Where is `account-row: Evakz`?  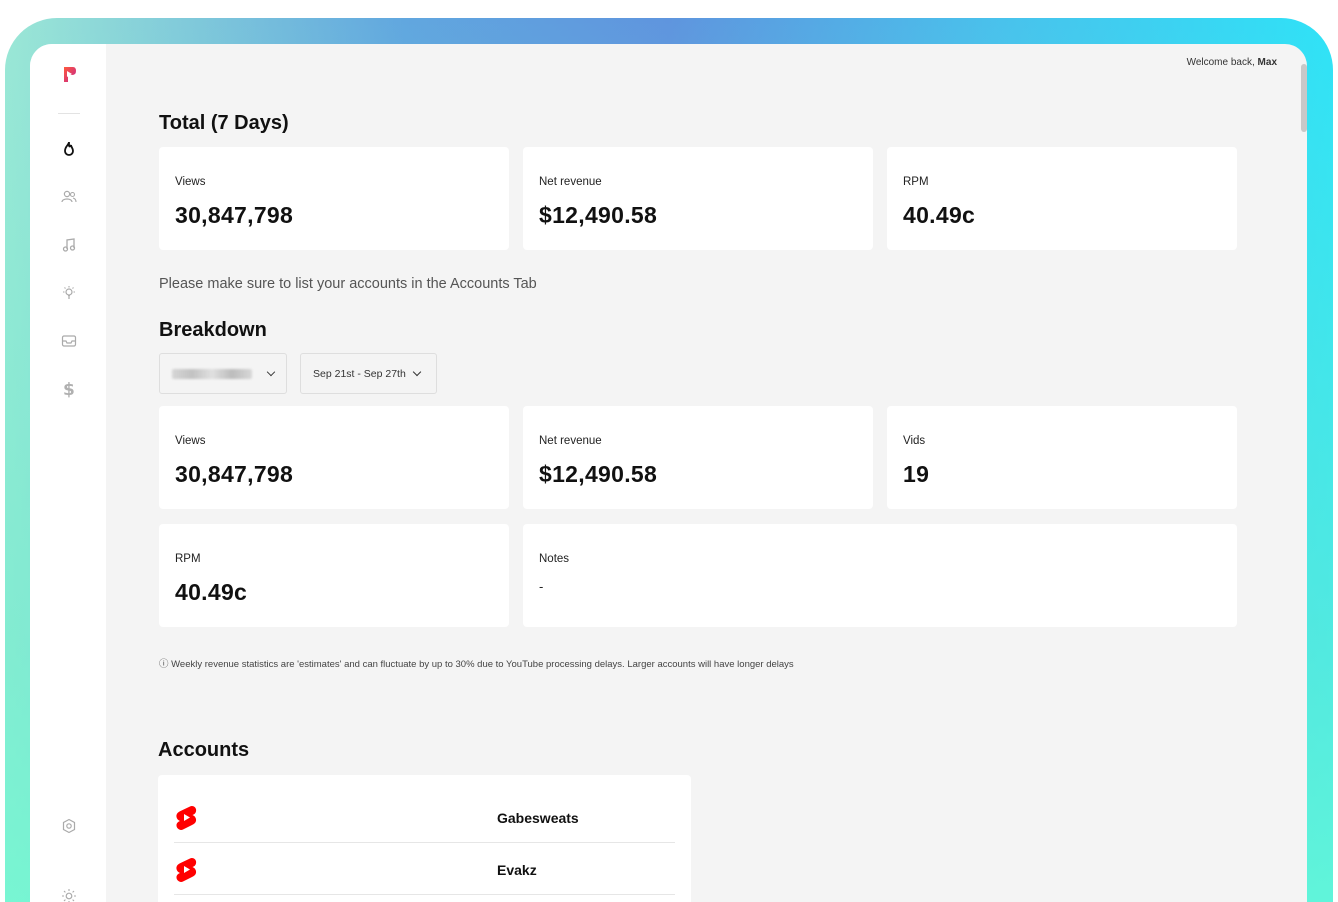
account-row: Evakz is located at coordinates (424, 869).